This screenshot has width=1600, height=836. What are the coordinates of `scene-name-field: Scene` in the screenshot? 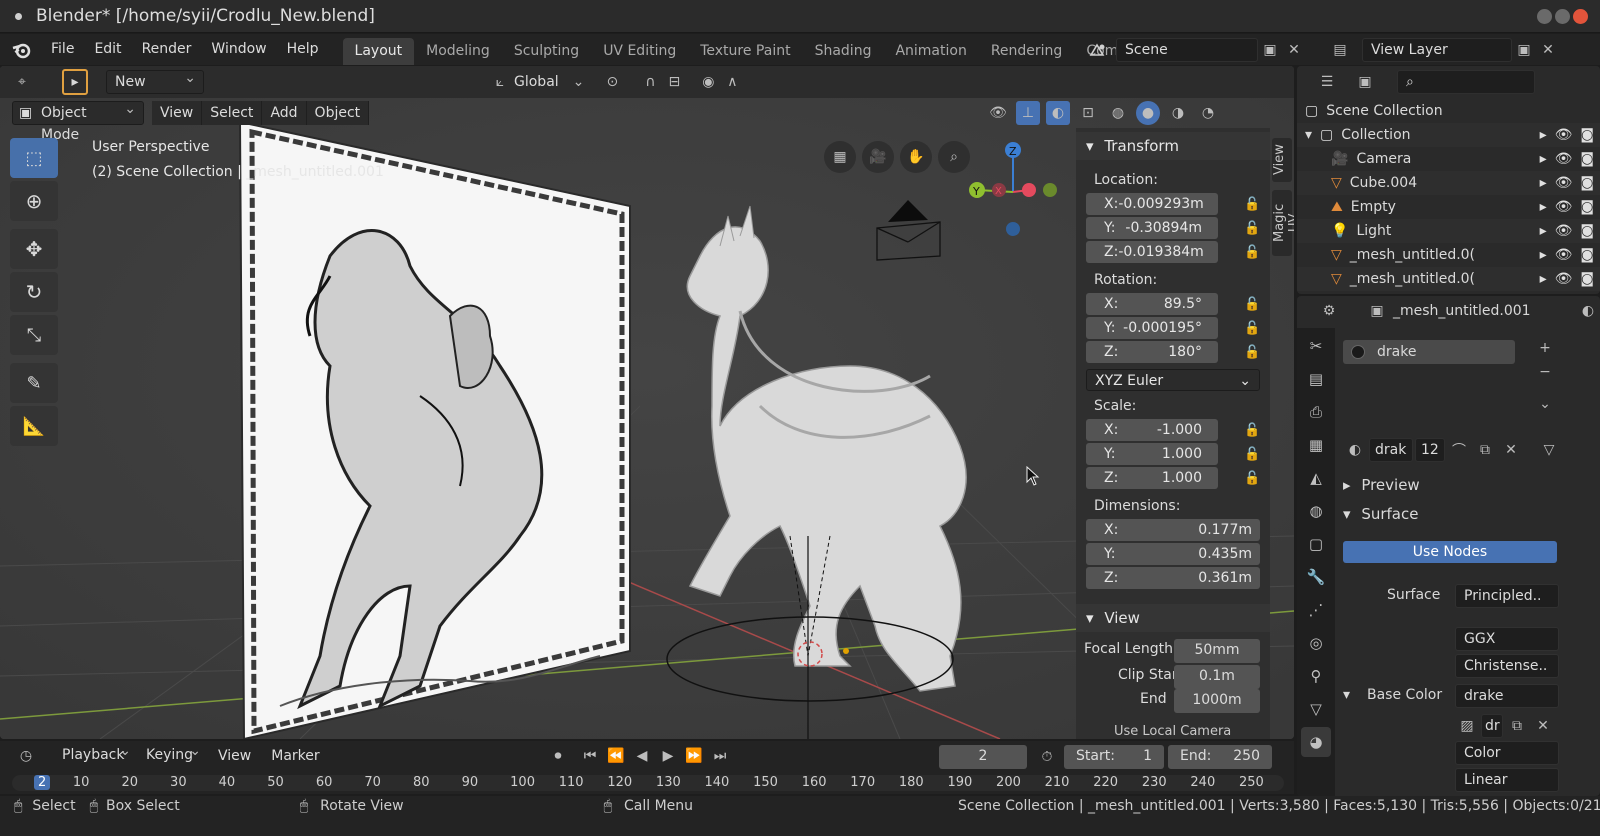 It's located at (1187, 50).